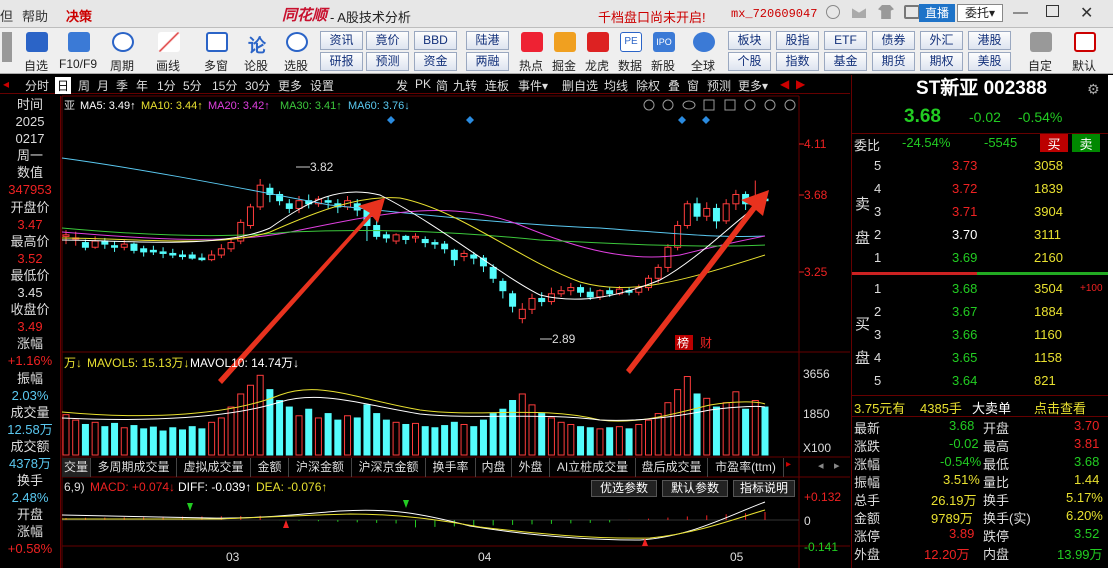 This screenshot has height=568, width=1113. I want to click on tab-outer: 外盘, so click(531, 467).